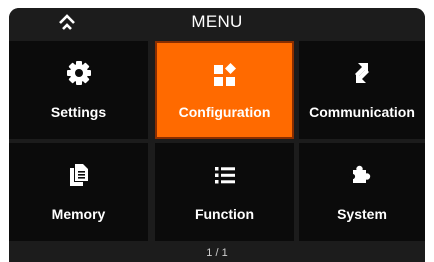  What do you see at coordinates (362, 112) in the screenshot?
I see `menu-tile-label: Communication` at bounding box center [362, 112].